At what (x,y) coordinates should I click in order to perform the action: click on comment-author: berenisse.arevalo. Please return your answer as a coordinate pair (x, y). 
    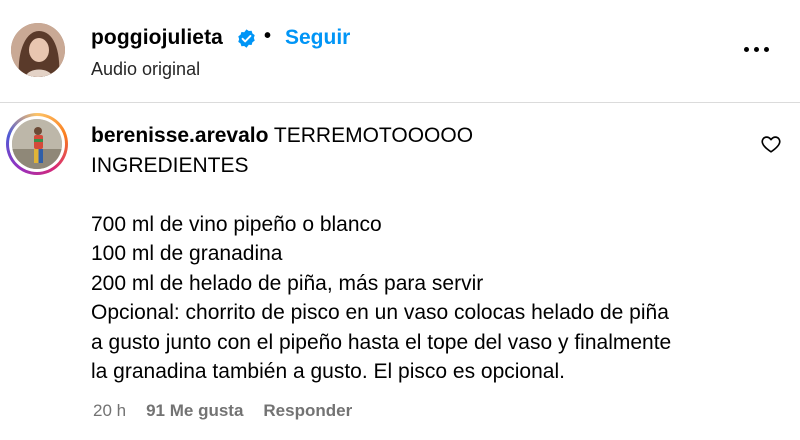
    Looking at the image, I should click on (179, 135).